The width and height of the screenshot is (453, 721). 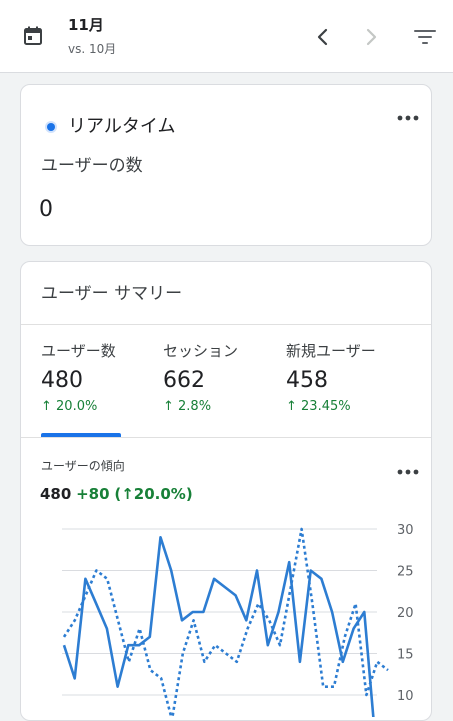 What do you see at coordinates (405, 613) in the screenshot?
I see `y-tick-label: 20` at bounding box center [405, 613].